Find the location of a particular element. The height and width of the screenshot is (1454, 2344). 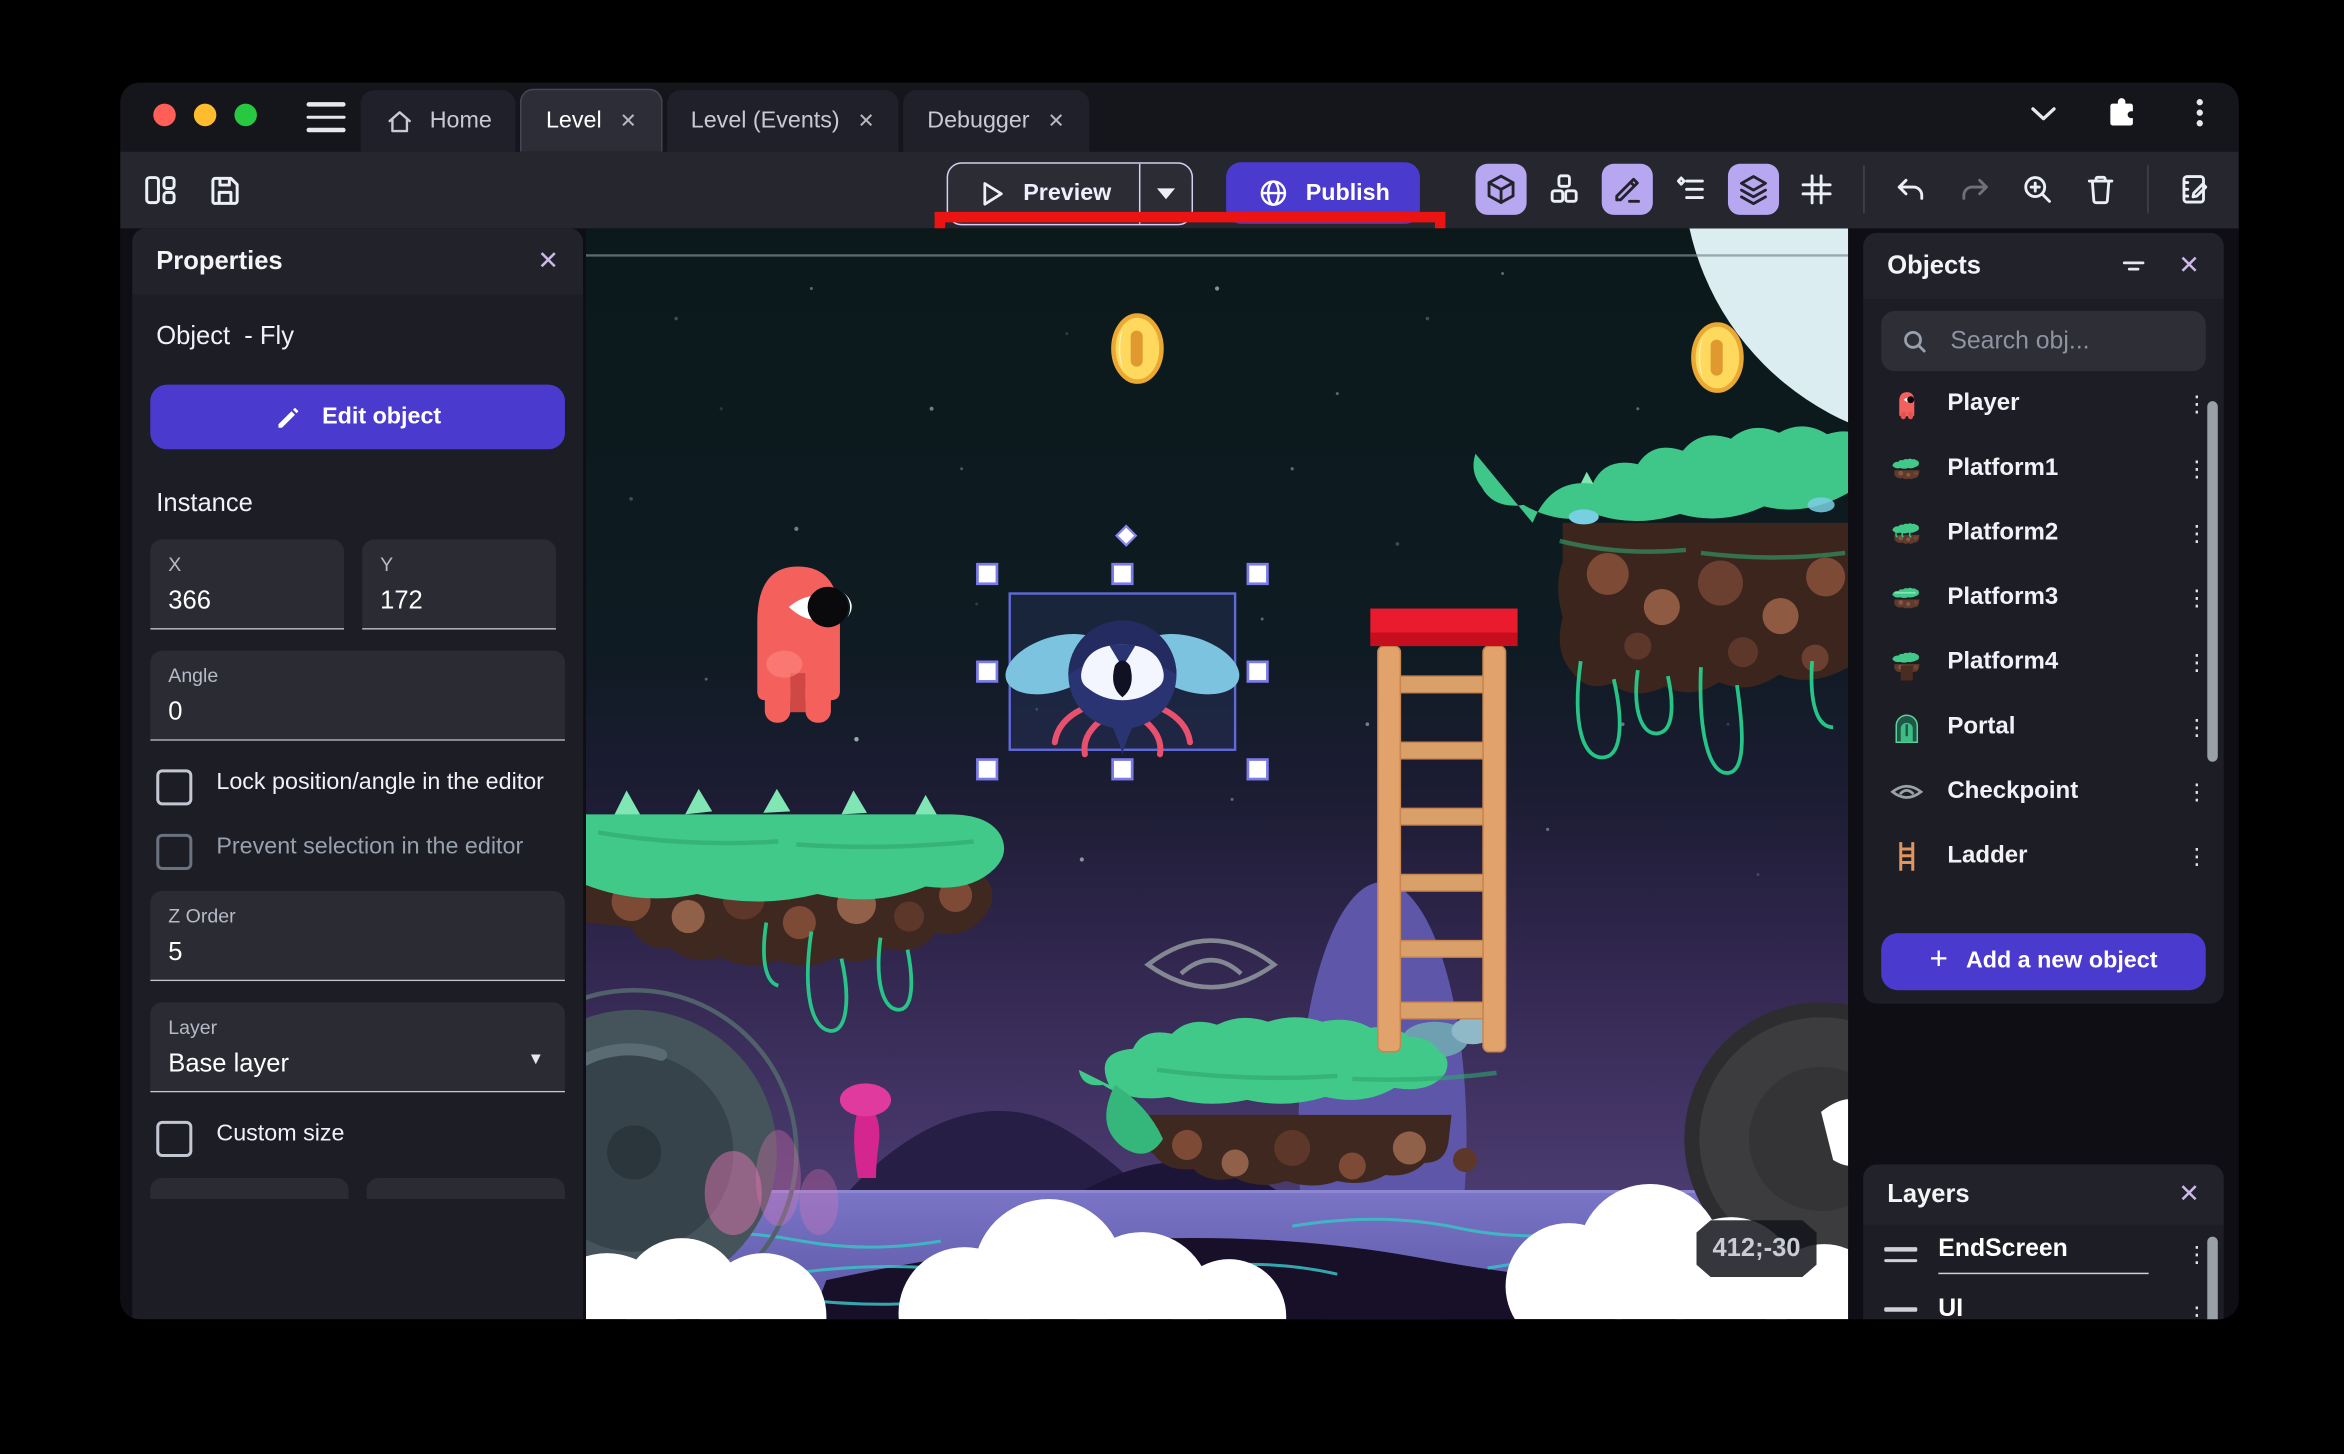

preview-options-dropdown is located at coordinates (1164, 193).